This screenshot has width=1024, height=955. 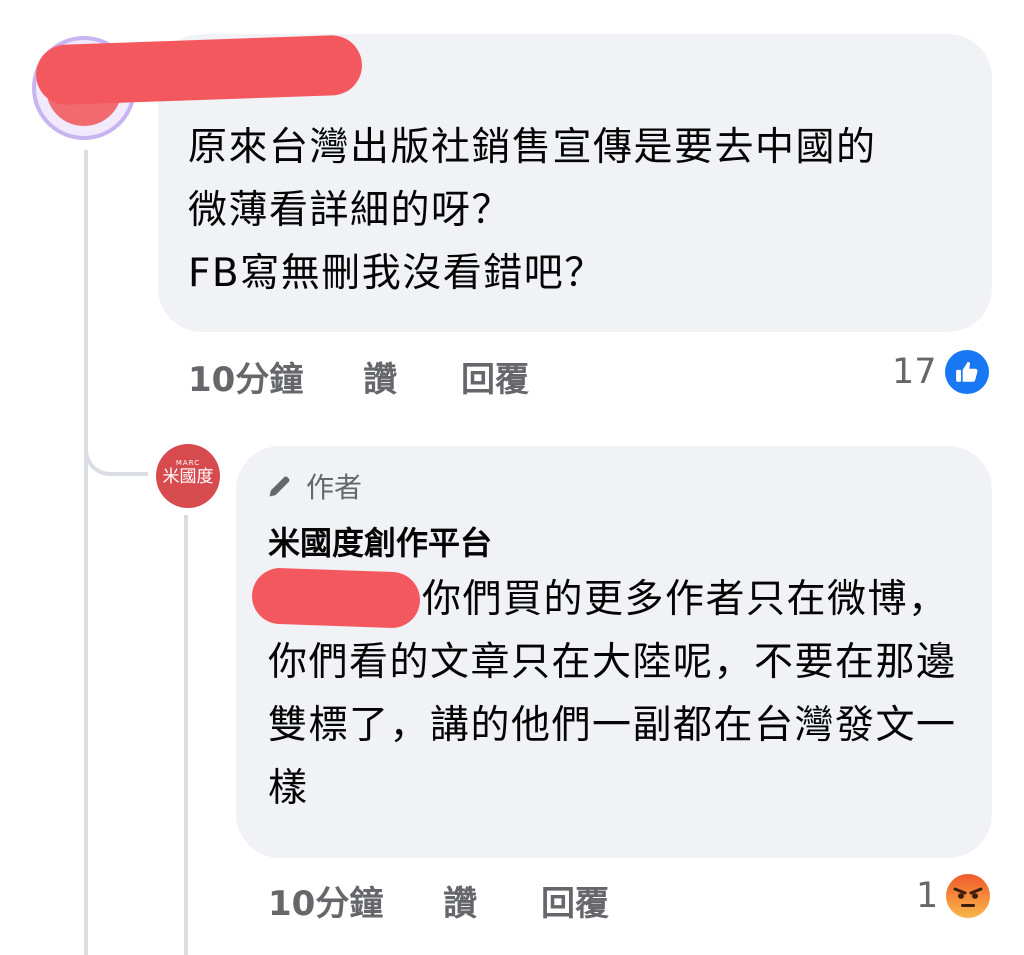 I want to click on avatar-logo-text: 米國度, so click(x=188, y=477).